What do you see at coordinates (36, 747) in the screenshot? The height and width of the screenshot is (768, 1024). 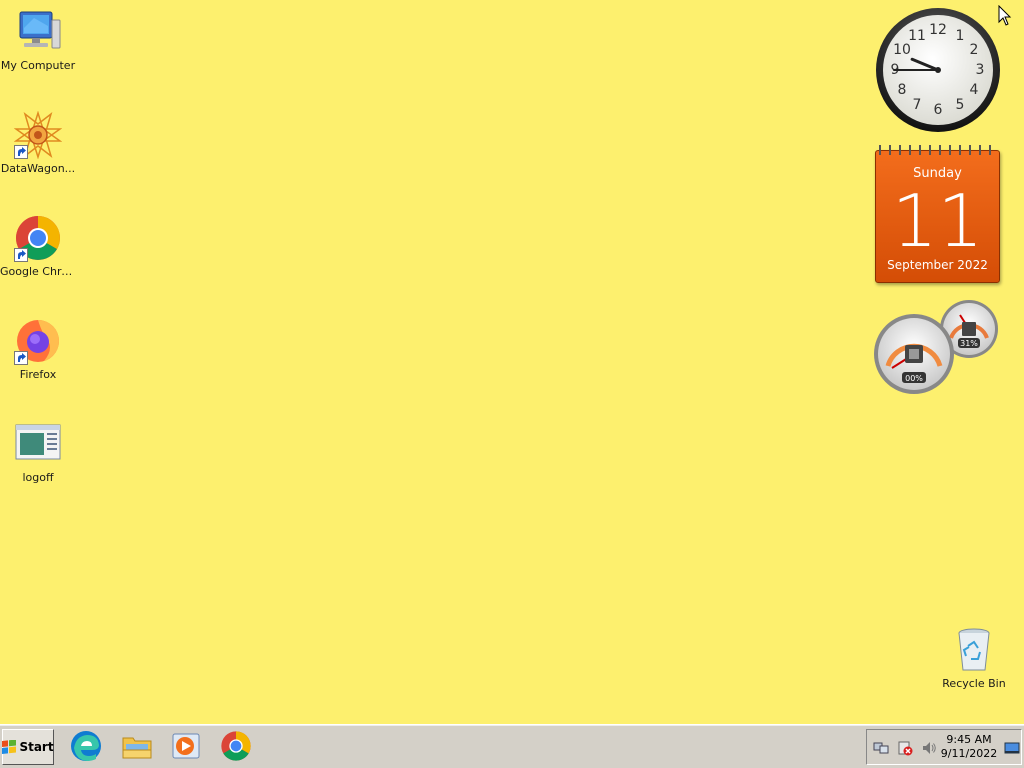 I see `start-label: Start` at bounding box center [36, 747].